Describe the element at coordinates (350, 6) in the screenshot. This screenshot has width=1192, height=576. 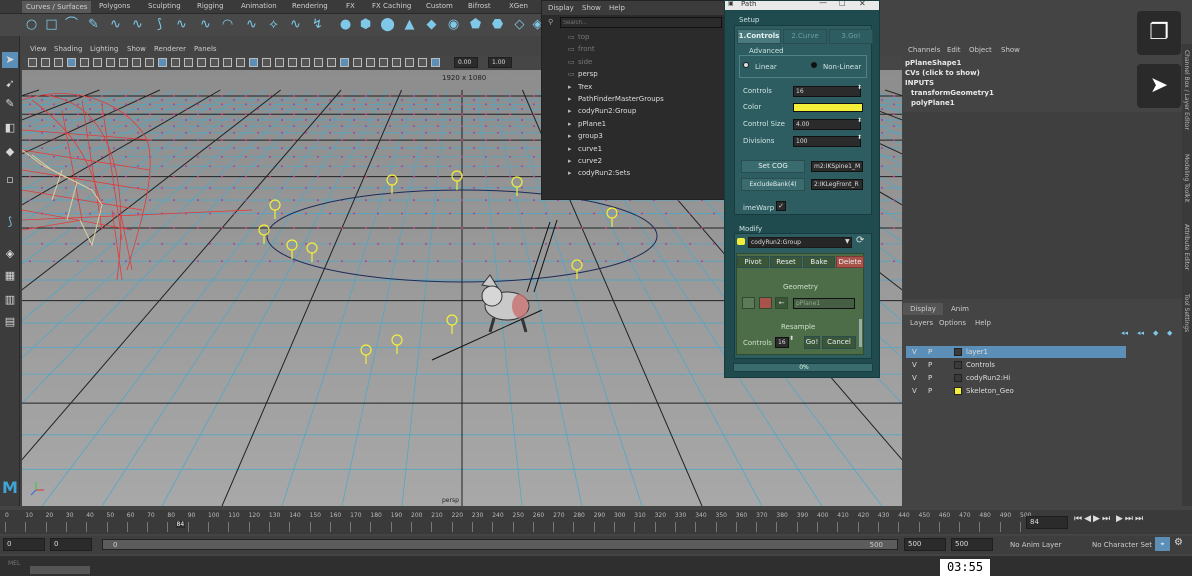
I see `shelf-tab: FX` at that location.